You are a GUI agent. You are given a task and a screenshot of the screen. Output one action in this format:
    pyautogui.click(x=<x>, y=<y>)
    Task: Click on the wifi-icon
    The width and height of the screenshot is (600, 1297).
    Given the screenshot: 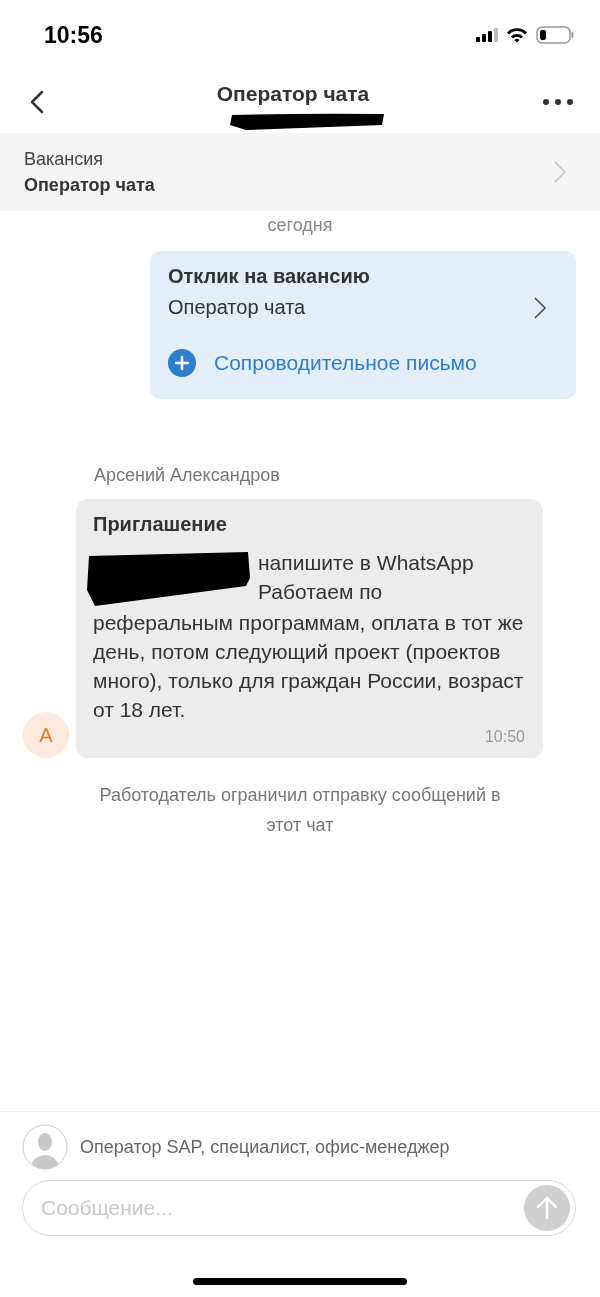 What is the action you would take?
    pyautogui.click(x=517, y=35)
    